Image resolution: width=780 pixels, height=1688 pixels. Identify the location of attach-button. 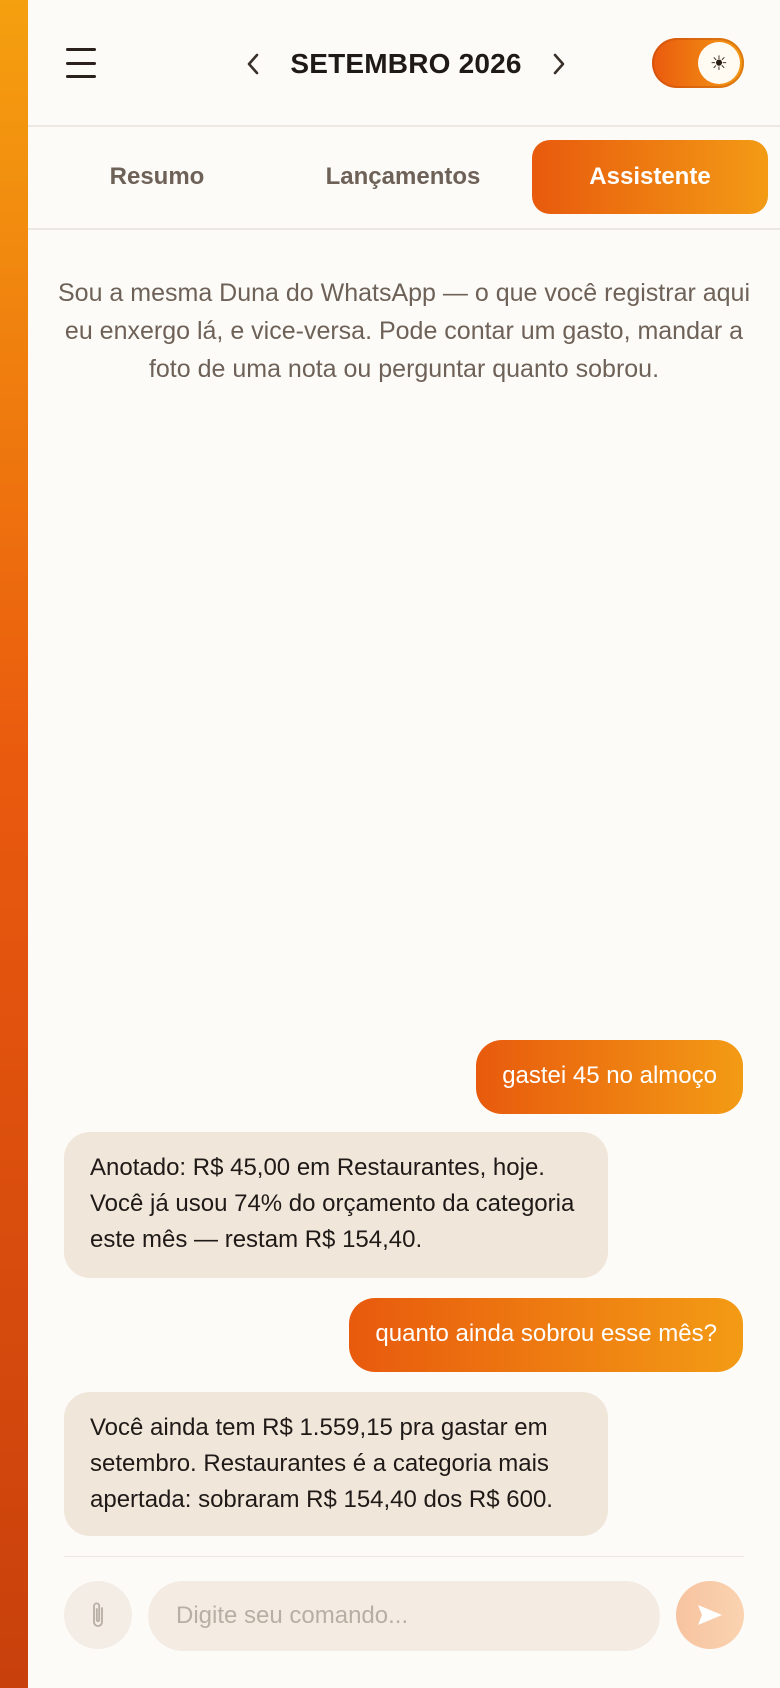
(98, 1615).